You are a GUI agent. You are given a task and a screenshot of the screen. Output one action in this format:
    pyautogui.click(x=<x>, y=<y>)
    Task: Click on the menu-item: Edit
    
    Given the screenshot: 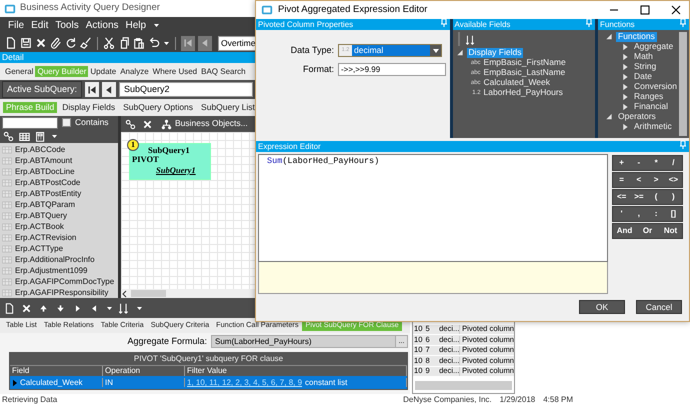 What is the action you would take?
    pyautogui.click(x=39, y=26)
    